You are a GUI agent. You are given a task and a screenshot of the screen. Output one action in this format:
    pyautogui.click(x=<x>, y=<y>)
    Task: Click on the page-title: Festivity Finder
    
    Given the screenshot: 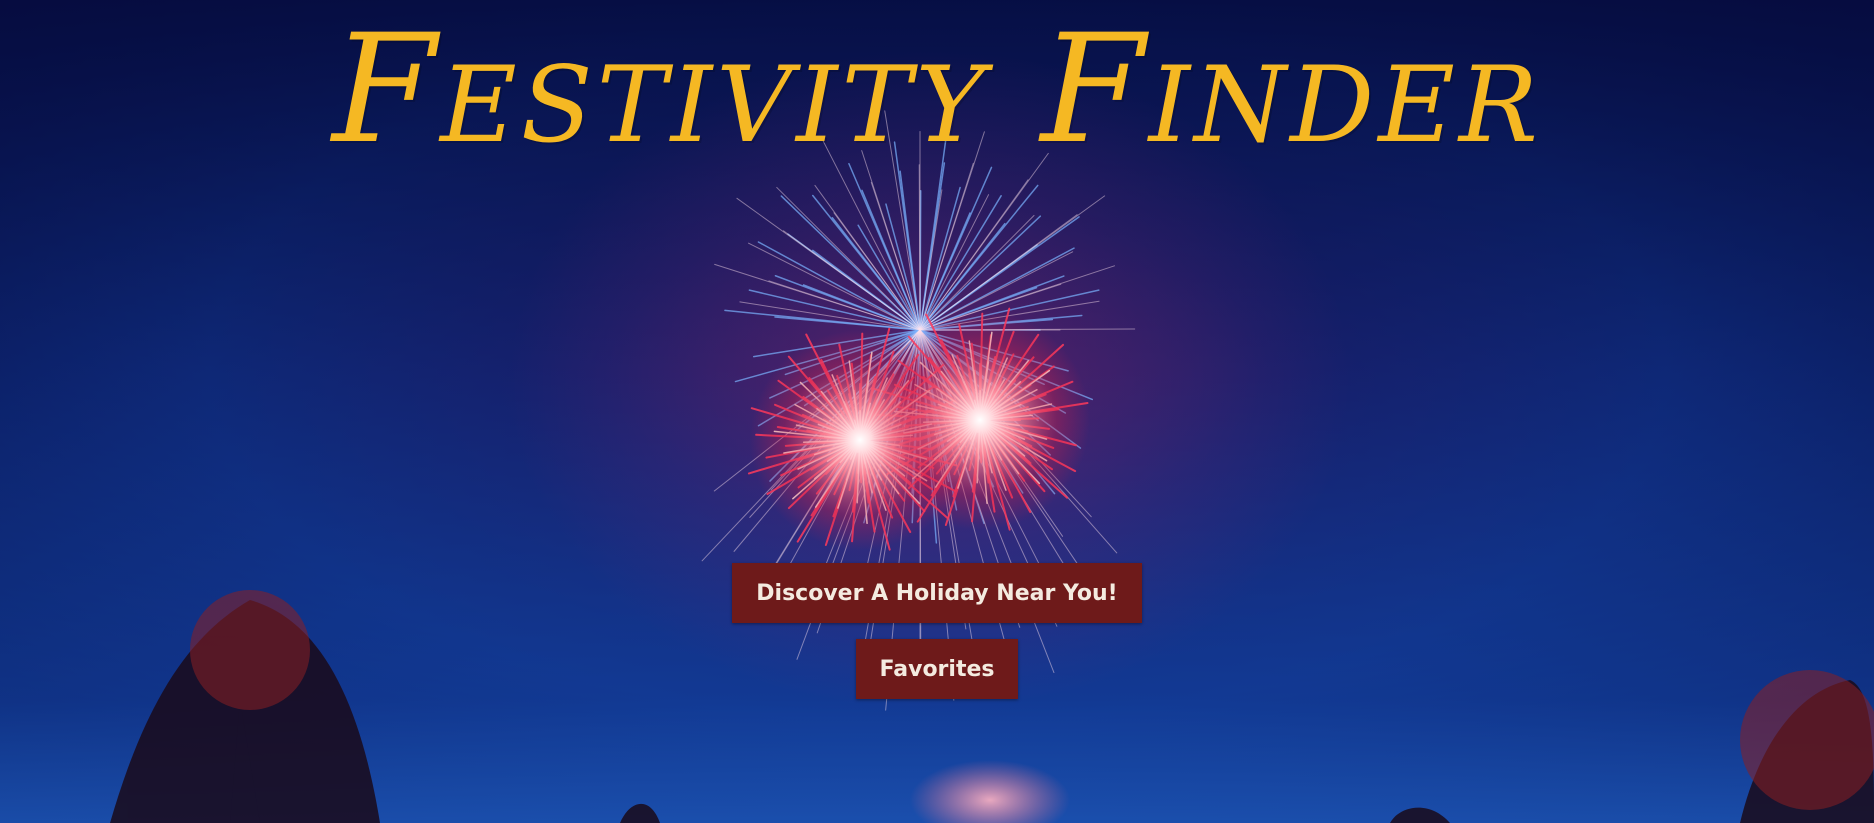 What is the action you would take?
    pyautogui.click(x=937, y=90)
    